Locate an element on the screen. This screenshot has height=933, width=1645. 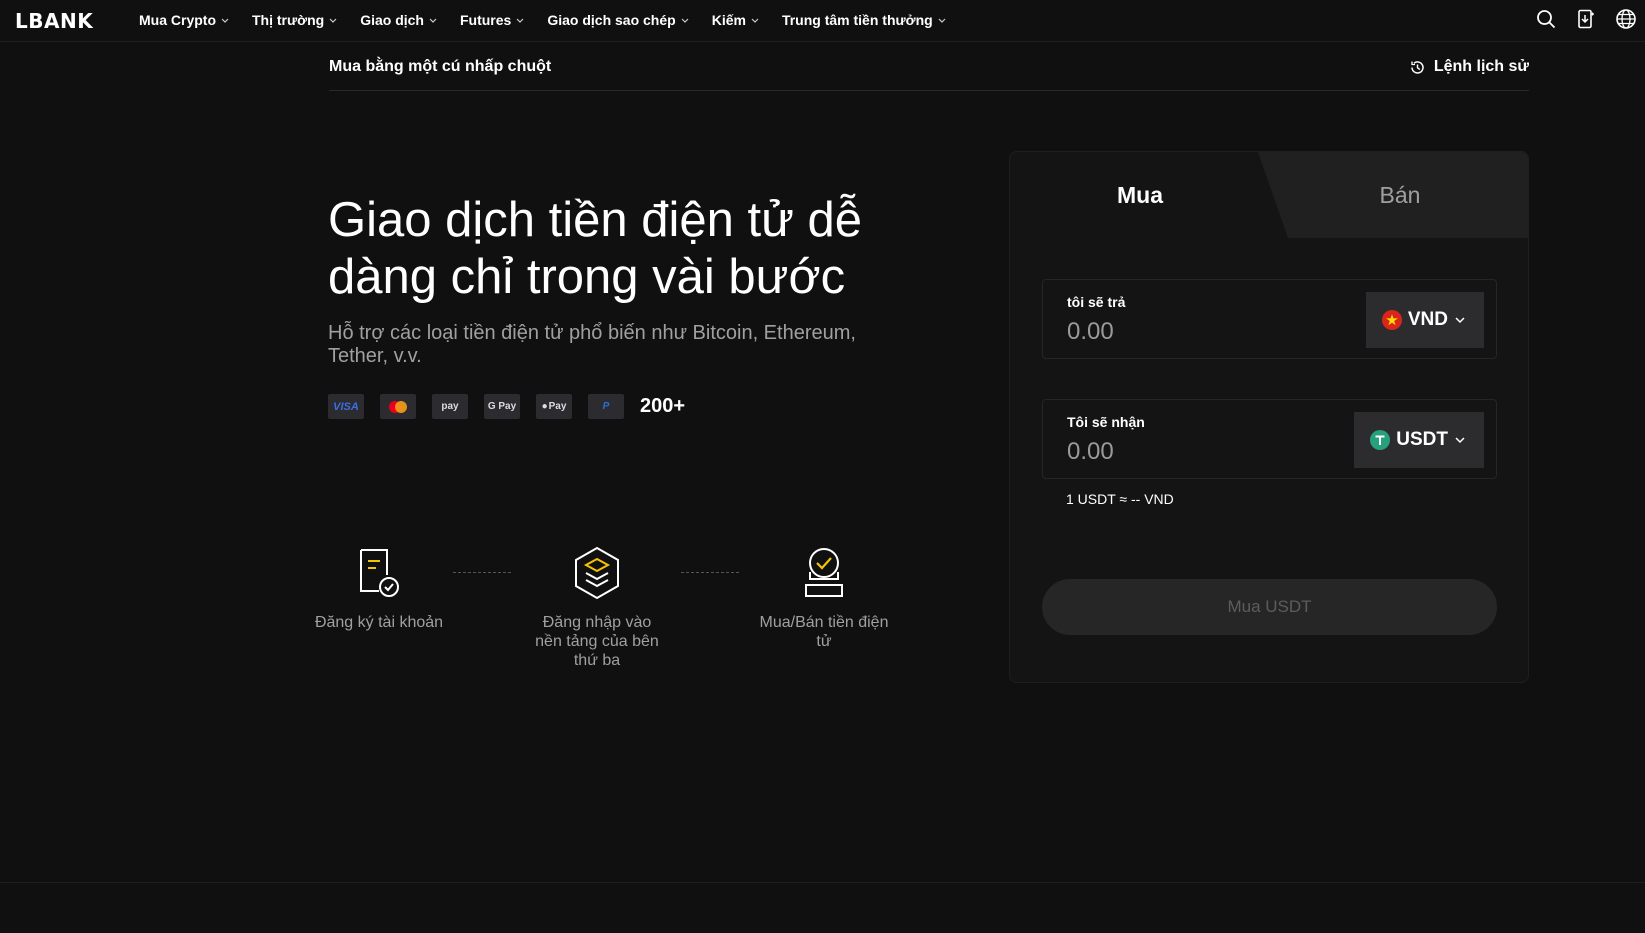
mastercard-logo is located at coordinates (398, 406).